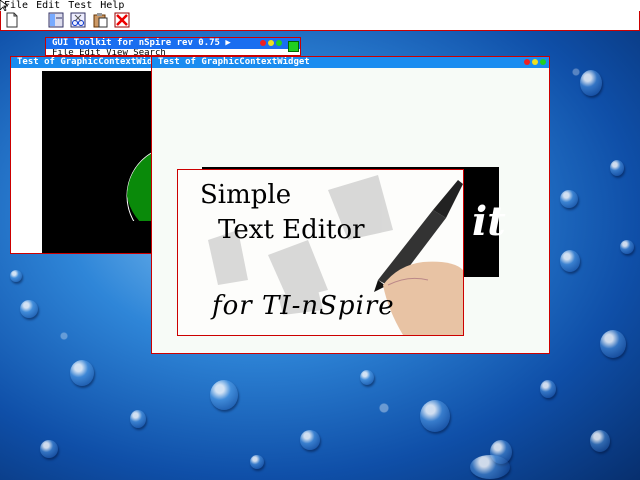 Image resolution: width=640 pixels, height=480 pixels. What do you see at coordinates (122, 20) in the screenshot?
I see `close-icon` at bounding box center [122, 20].